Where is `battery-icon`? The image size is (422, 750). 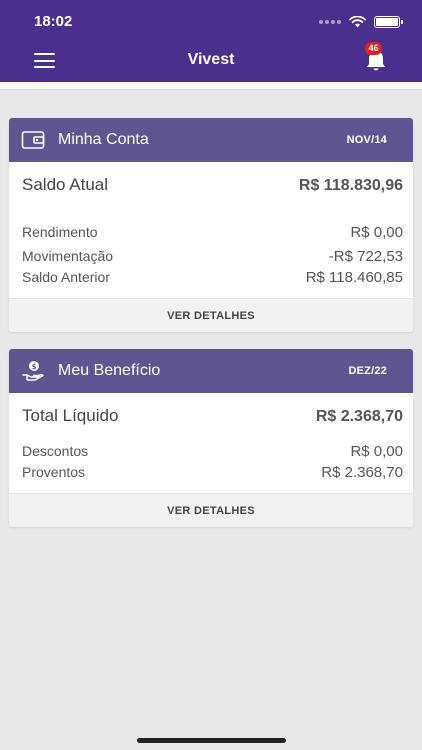
battery-icon is located at coordinates (388, 22).